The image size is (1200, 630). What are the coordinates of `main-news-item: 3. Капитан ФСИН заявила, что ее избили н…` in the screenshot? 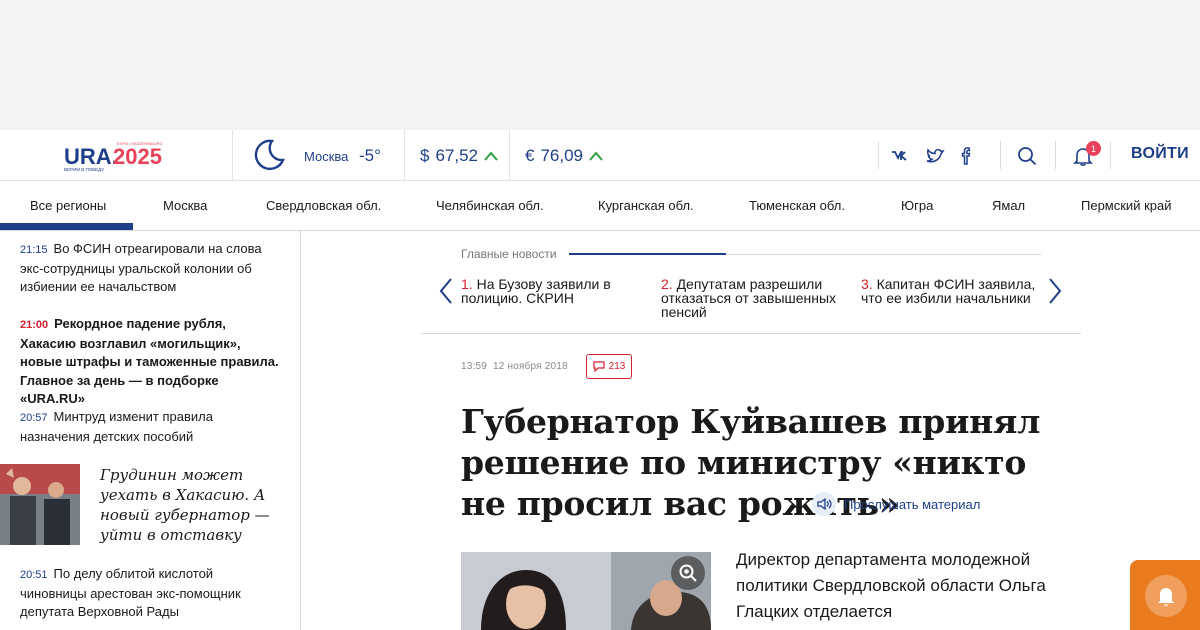 It's located at (948, 291).